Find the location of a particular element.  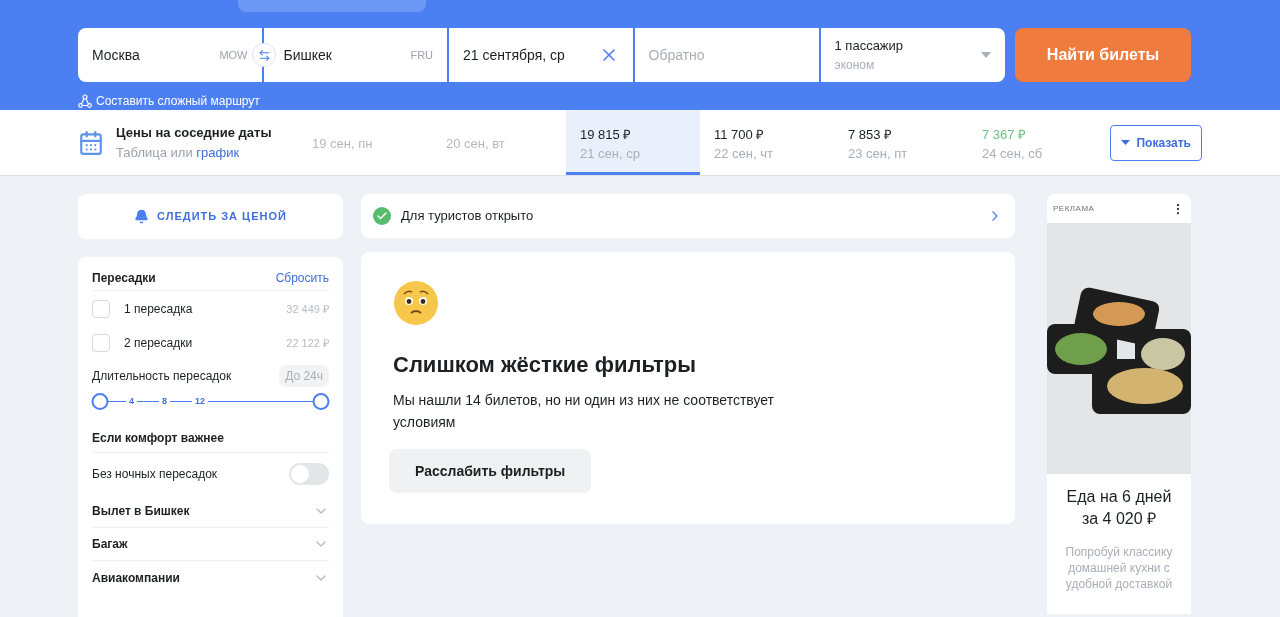

origin-field: Москва MOW is located at coordinates (170, 55).